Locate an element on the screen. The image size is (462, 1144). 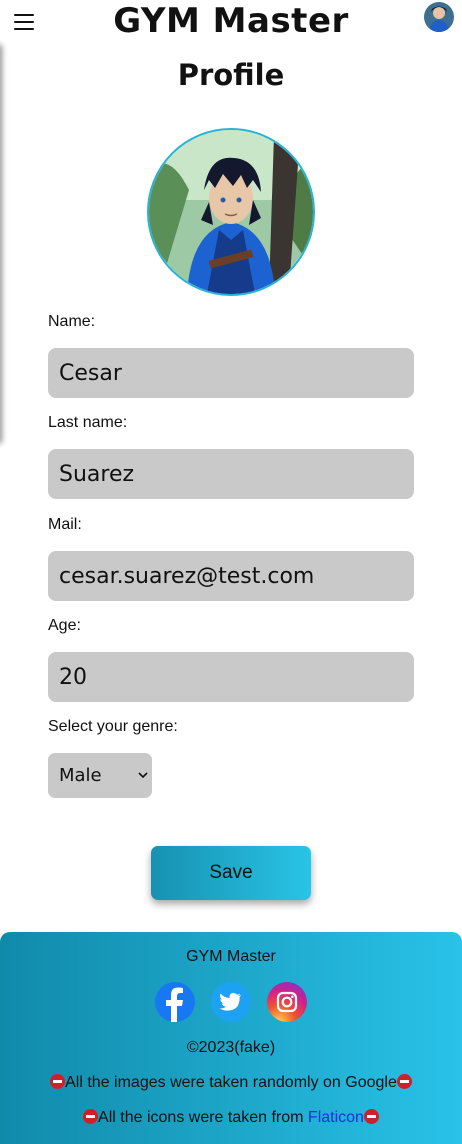
page-title: Profile is located at coordinates (231, 75).